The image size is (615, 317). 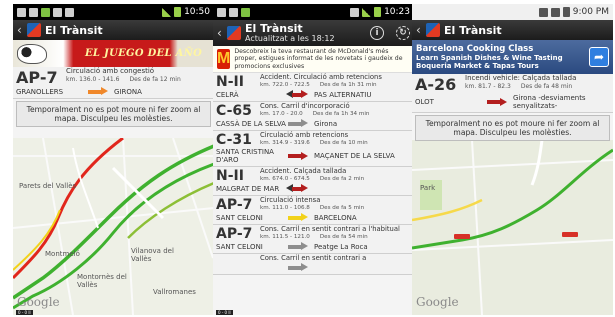 I want to click on map-place-label: Montornès del Vallès, so click(x=102, y=281).